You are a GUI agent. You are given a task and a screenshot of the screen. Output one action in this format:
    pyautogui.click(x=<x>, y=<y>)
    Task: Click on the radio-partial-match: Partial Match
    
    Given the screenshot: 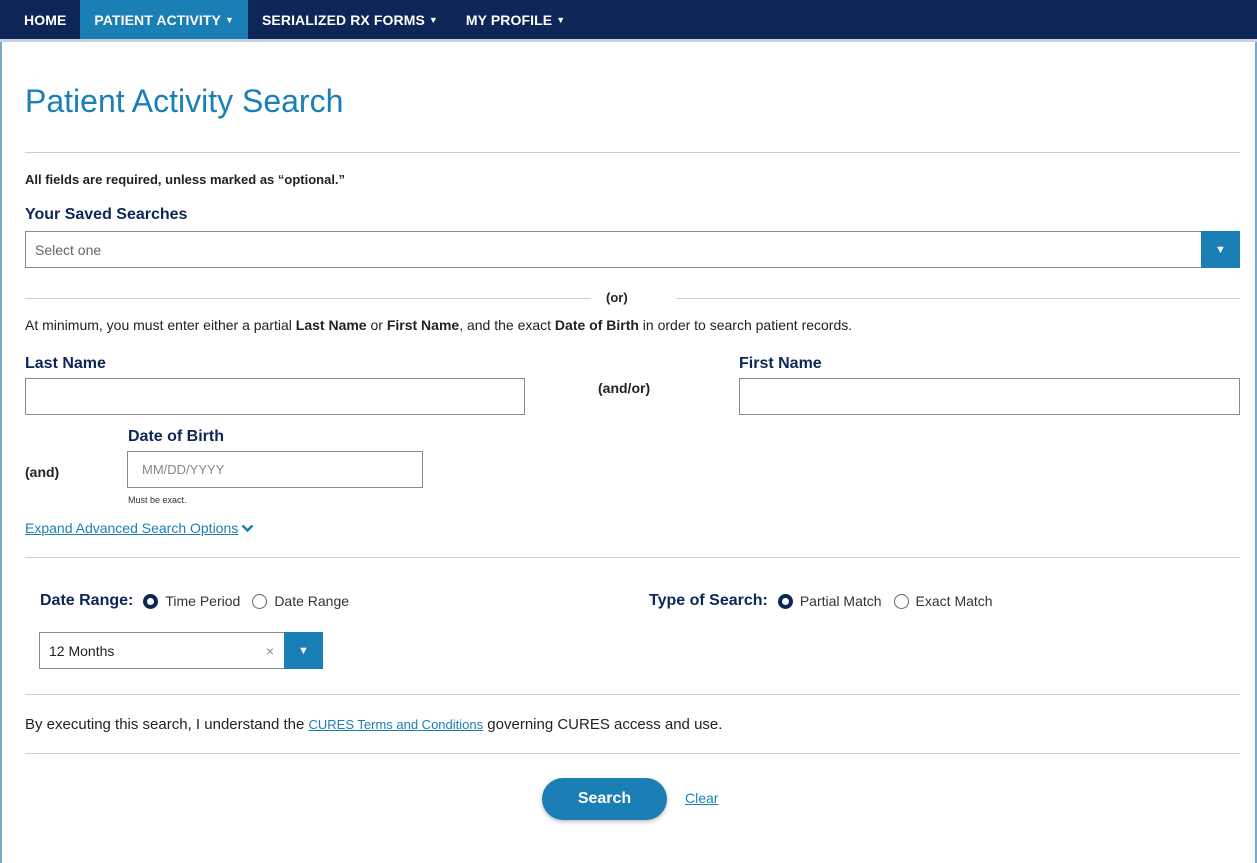 What is the action you would take?
    pyautogui.click(x=829, y=601)
    